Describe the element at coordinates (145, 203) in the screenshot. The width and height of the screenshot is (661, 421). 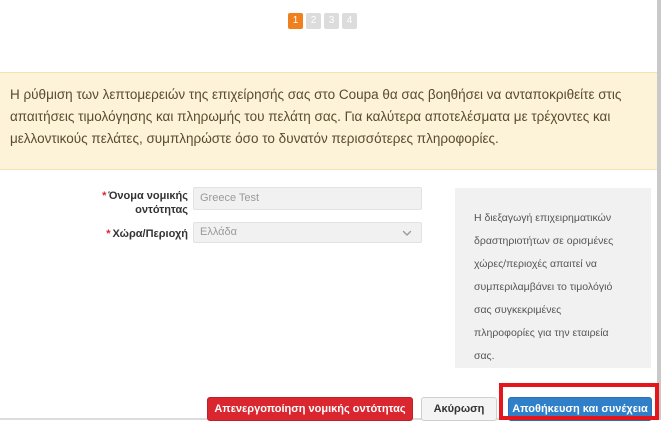
I see `legal-name-label: * Όνομα νομικής οντότητας` at that location.